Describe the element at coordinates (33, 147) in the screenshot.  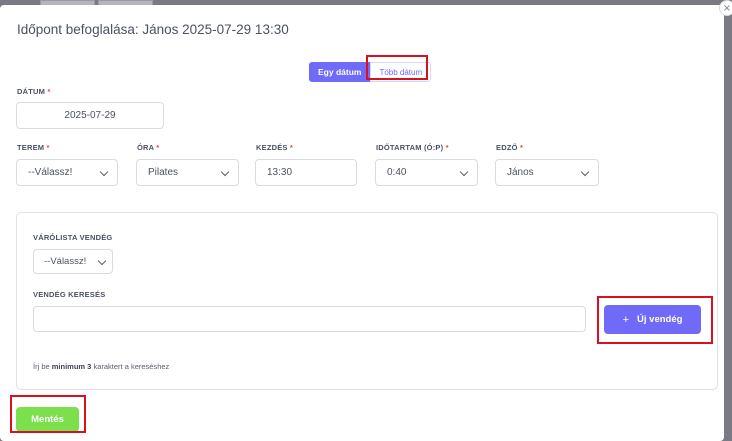
I see `room-label: TEREM *` at that location.